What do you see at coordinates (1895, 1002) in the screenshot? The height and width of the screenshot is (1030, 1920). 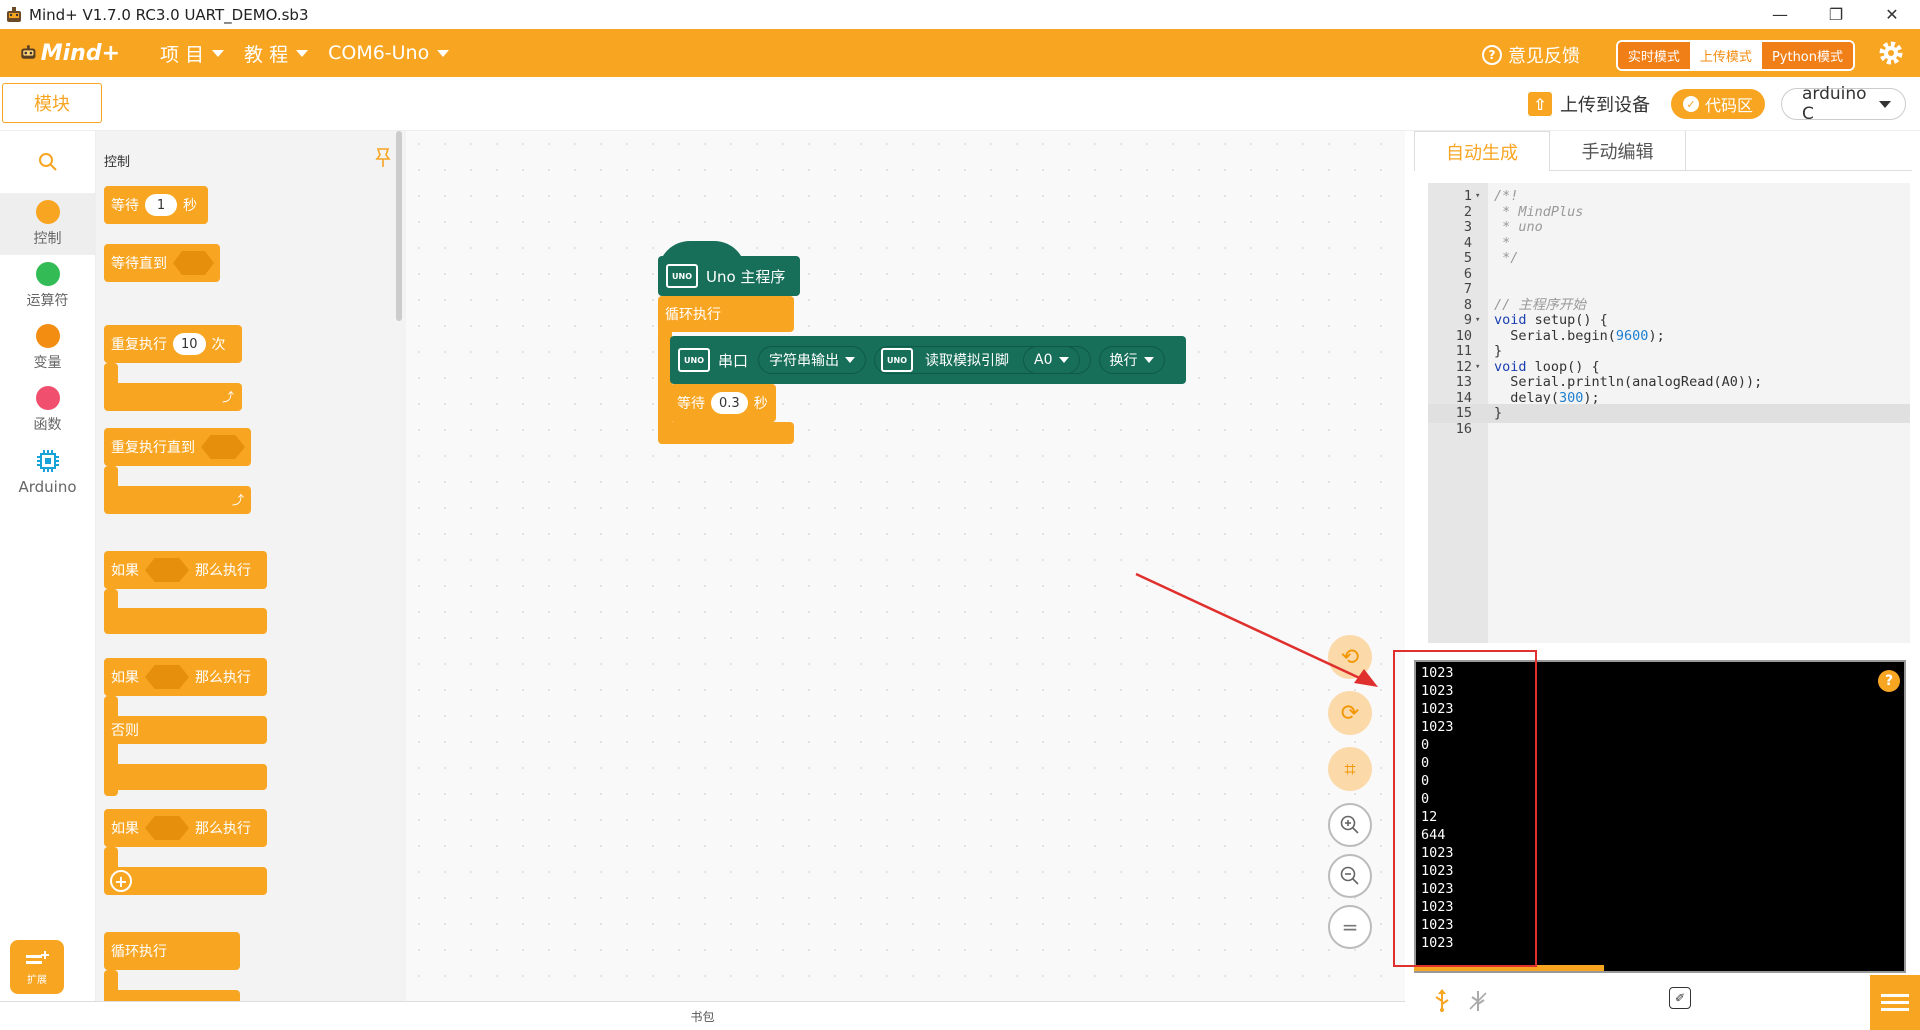 I see `serial-menu-button` at bounding box center [1895, 1002].